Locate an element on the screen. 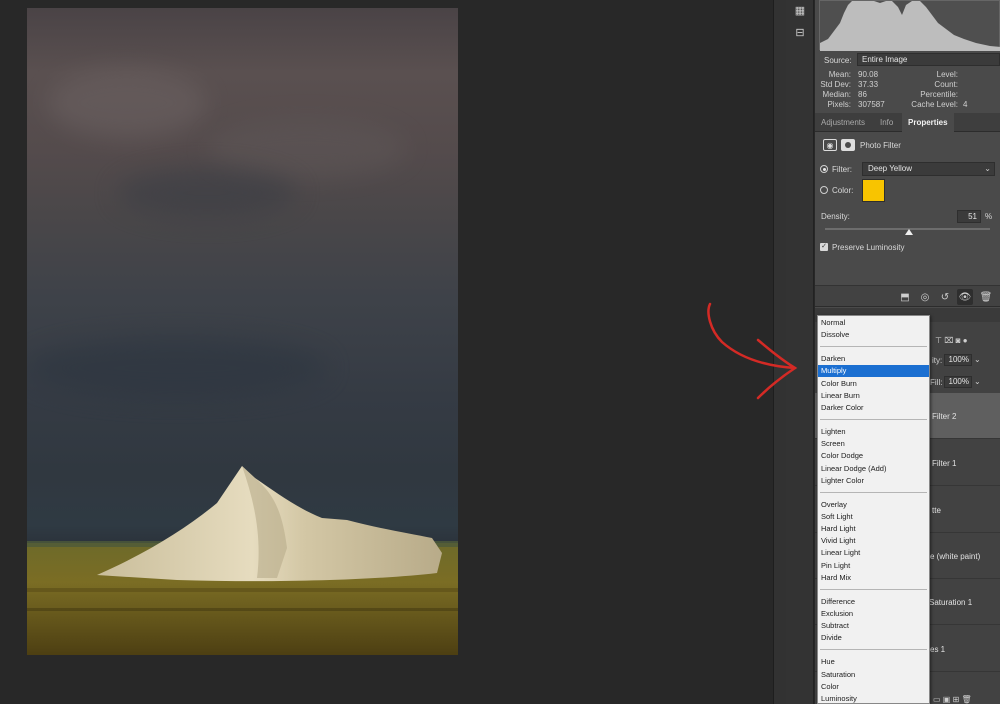  blend-mode-multiply: Multiply is located at coordinates (873, 371).